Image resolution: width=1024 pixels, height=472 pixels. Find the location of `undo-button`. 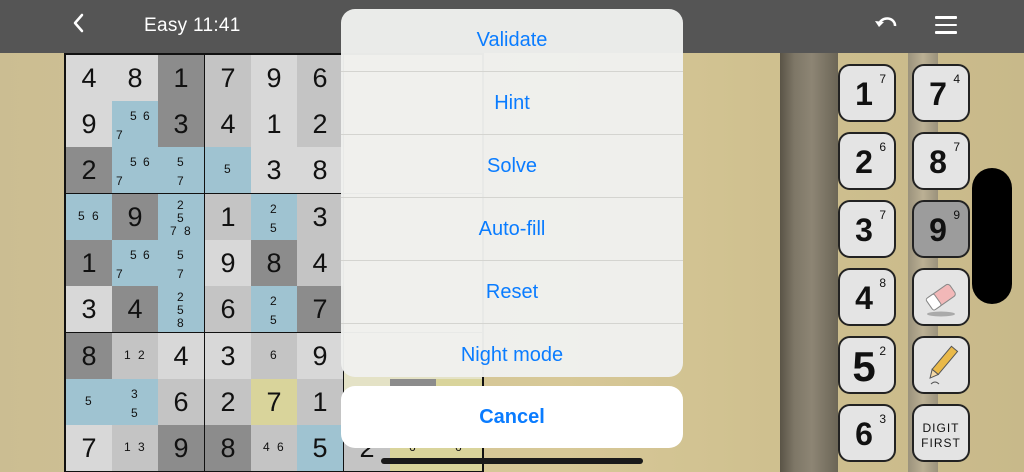

undo-button is located at coordinates (887, 25).